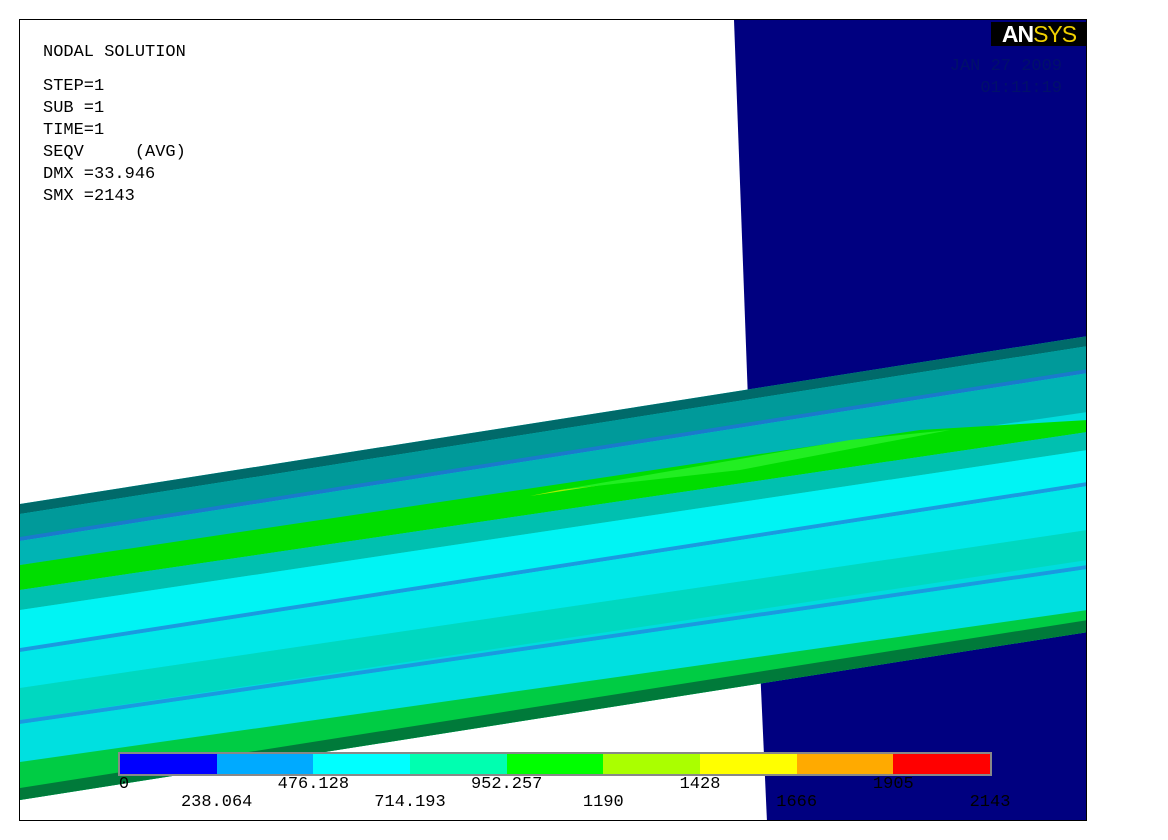 The width and height of the screenshot is (1168, 840). I want to click on legend-label-top-1: 476.128, so click(313, 784).